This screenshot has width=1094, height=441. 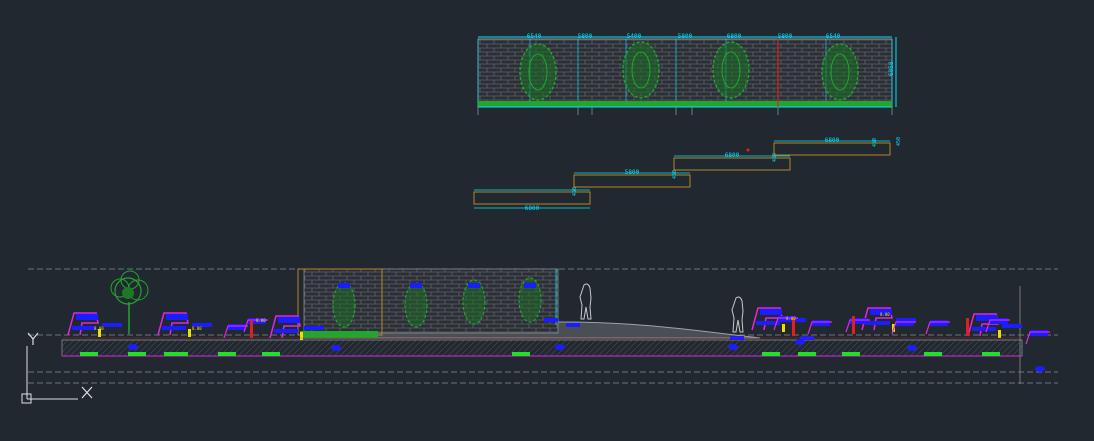 What do you see at coordinates (542, 348) in the screenshot?
I see `ground-slab` at bounding box center [542, 348].